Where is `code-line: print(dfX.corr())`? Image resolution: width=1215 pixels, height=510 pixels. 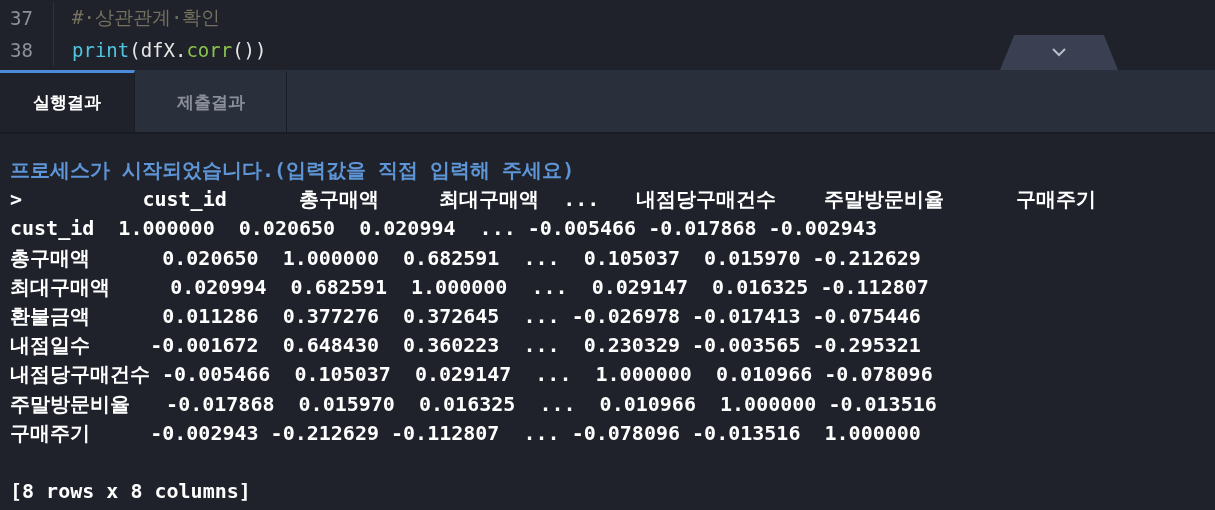
code-line: print(dfX.corr()) is located at coordinates (169, 50).